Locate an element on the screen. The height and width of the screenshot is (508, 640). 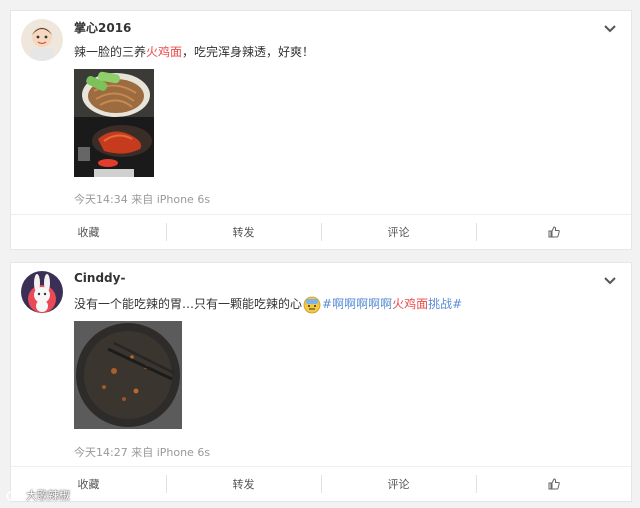
hashtag-link: #啊啊啊啊啊火鸡面挑战# is located at coordinates (392, 304).